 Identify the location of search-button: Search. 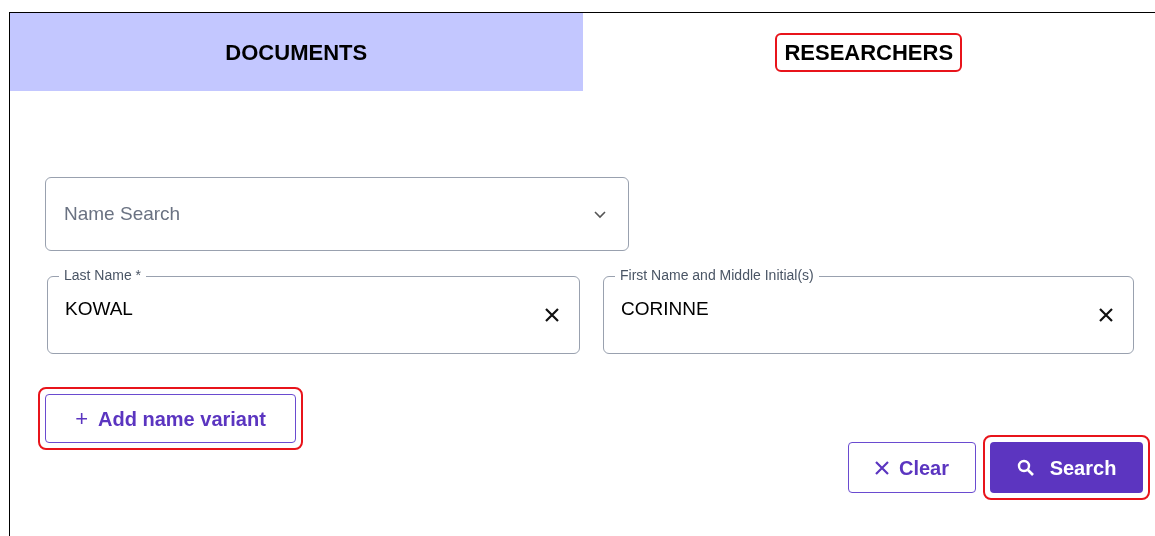
(1066, 467).